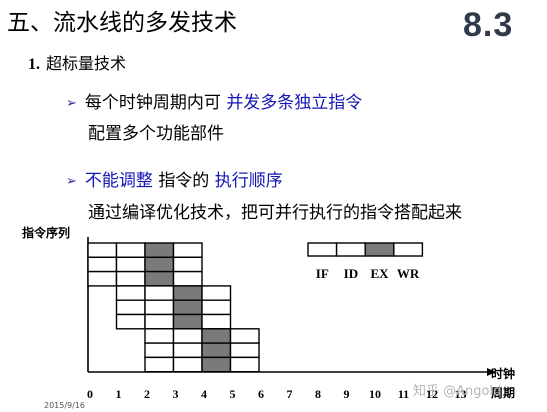 The height and width of the screenshot is (412, 547). What do you see at coordinates (65, 405) in the screenshot?
I see `slide-date: 2015/9/16` at bounding box center [65, 405].